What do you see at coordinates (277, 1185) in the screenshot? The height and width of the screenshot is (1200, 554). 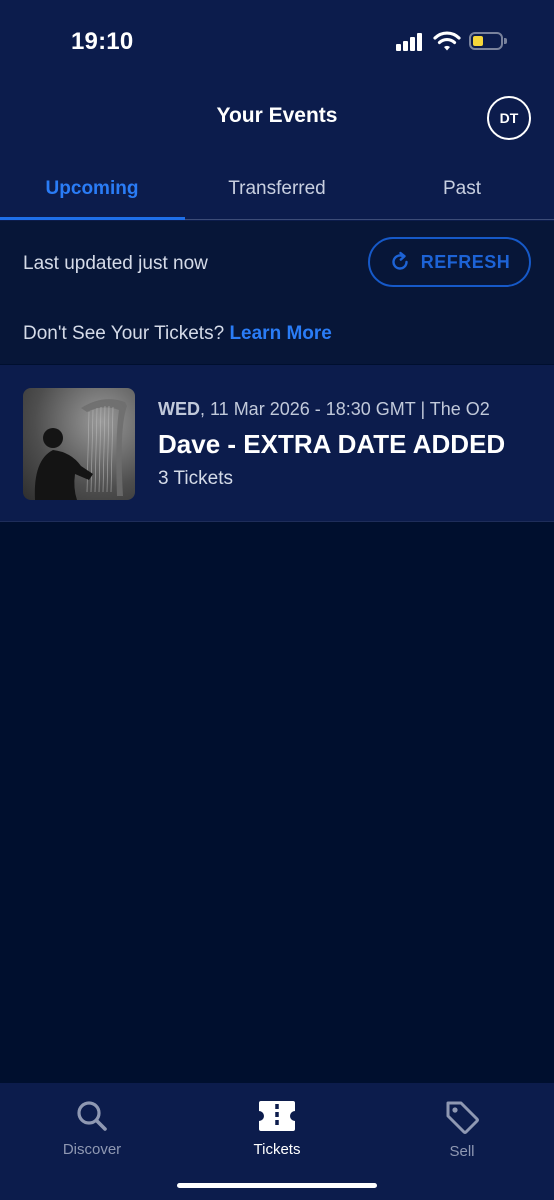 I see `home-indicator` at bounding box center [277, 1185].